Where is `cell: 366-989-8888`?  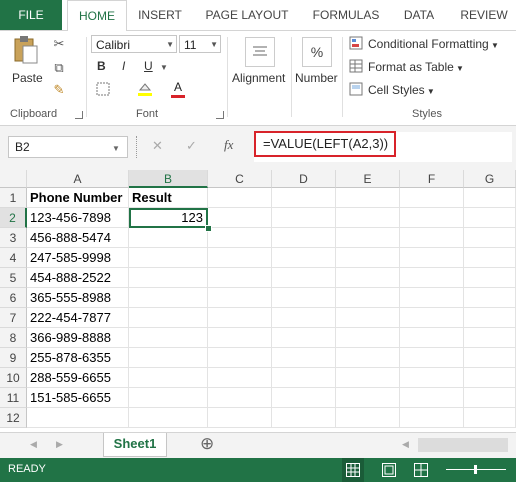
cell: 366-989-8888 is located at coordinates (78, 338).